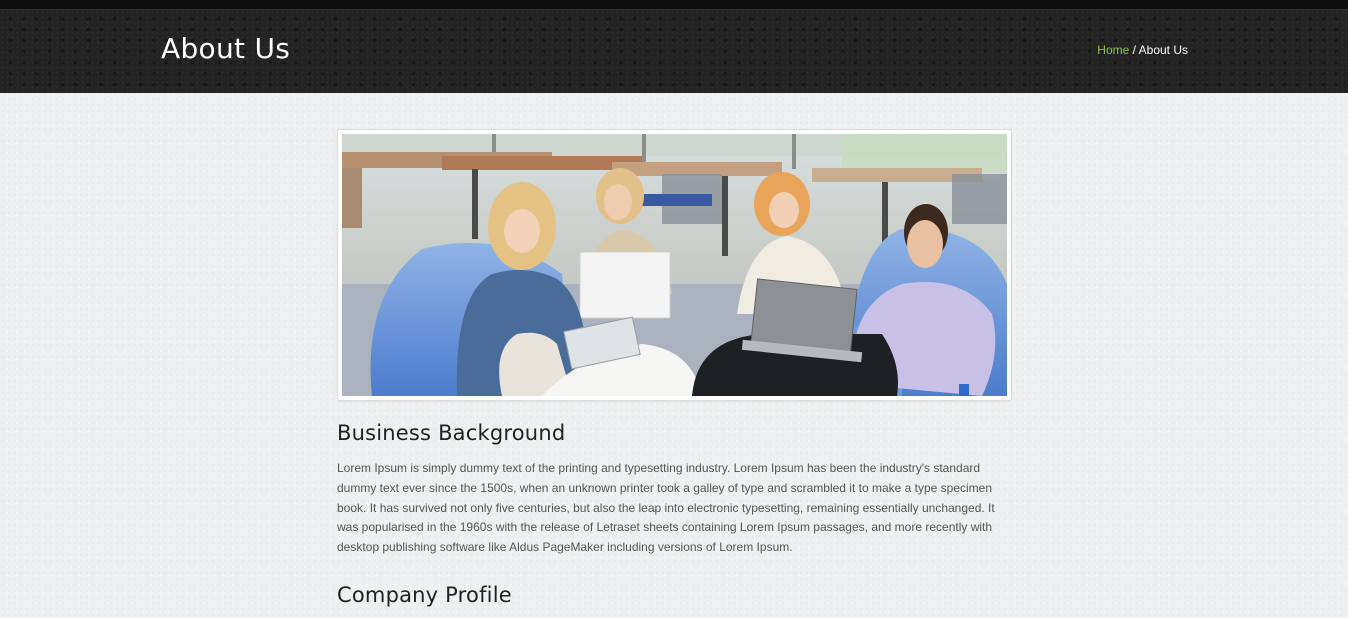 The image size is (1348, 618). What do you see at coordinates (674, 51) in the screenshot?
I see `page-header: About Us Home / About Us` at bounding box center [674, 51].